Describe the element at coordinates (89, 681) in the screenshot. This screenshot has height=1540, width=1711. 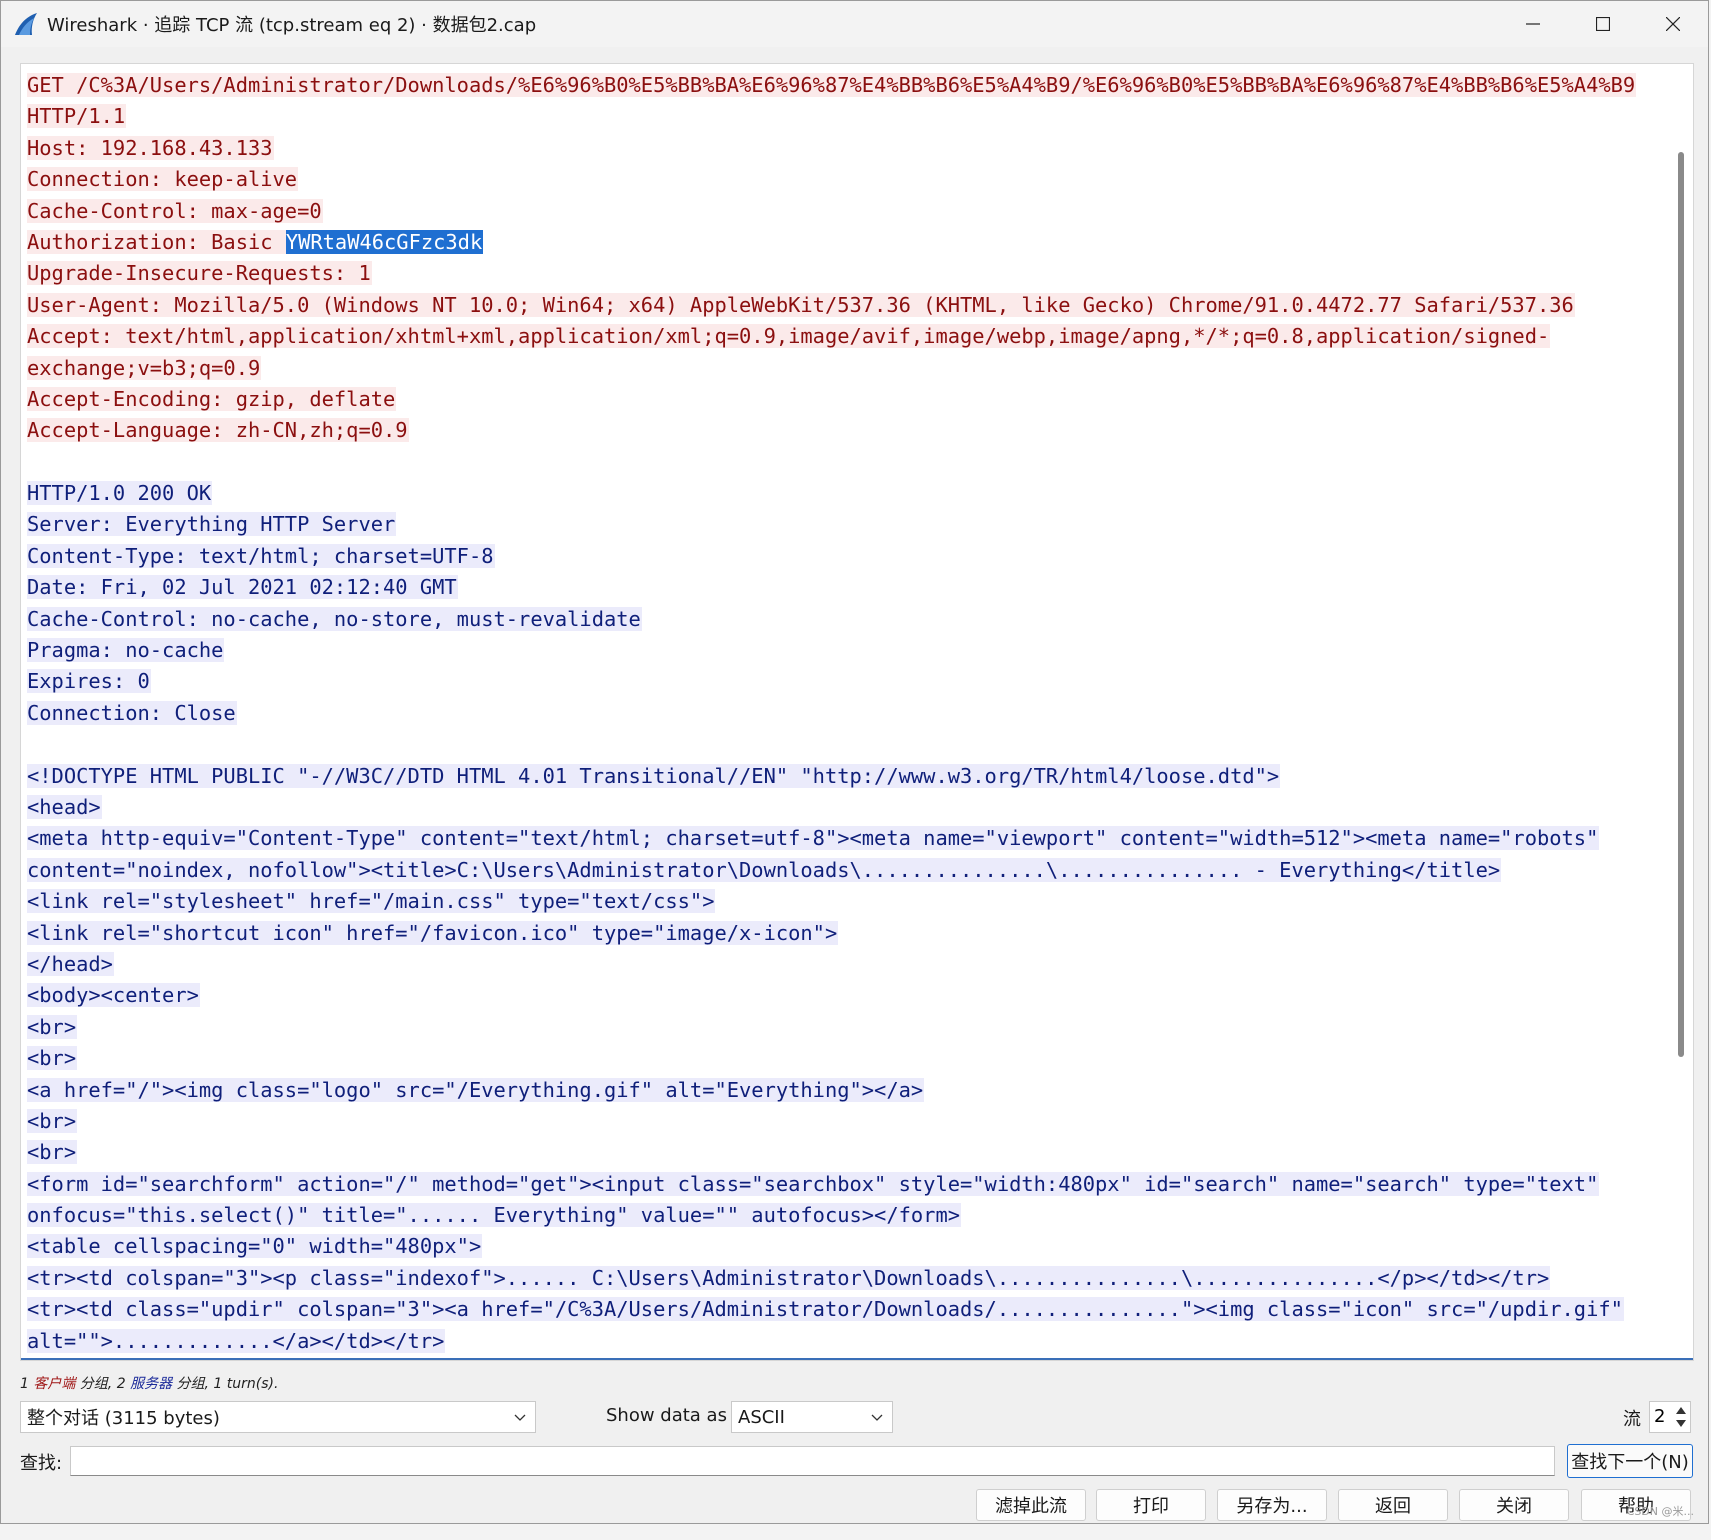
I see `stream-text-segment: Expires: 0` at that location.